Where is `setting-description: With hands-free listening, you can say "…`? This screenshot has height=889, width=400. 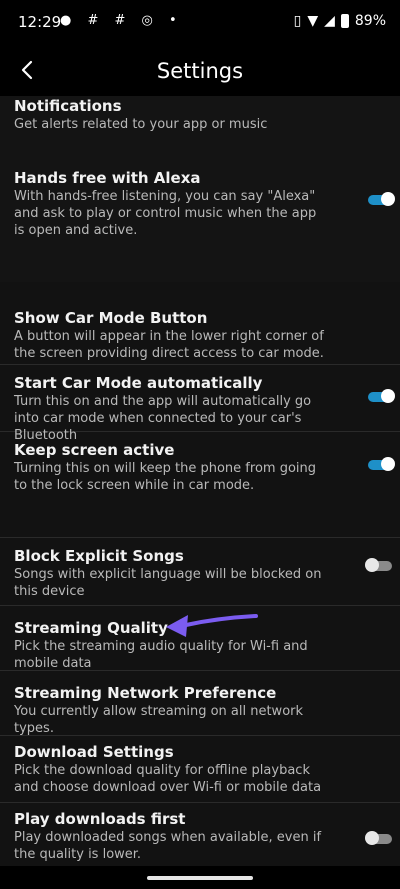
setting-description: With hands-free listening, you can say "… is located at coordinates (165, 213).